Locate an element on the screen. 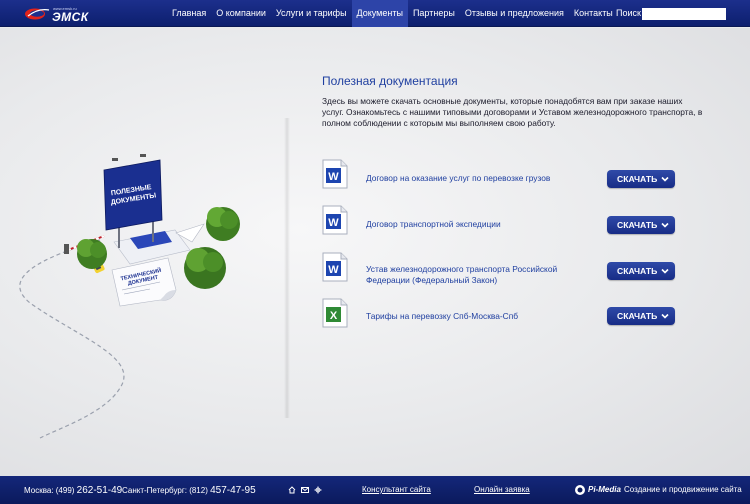 Image resolution: width=750 pixels, height=504 pixels. phone-spb-label: Санкт-Петербург: (812) is located at coordinates (166, 490).